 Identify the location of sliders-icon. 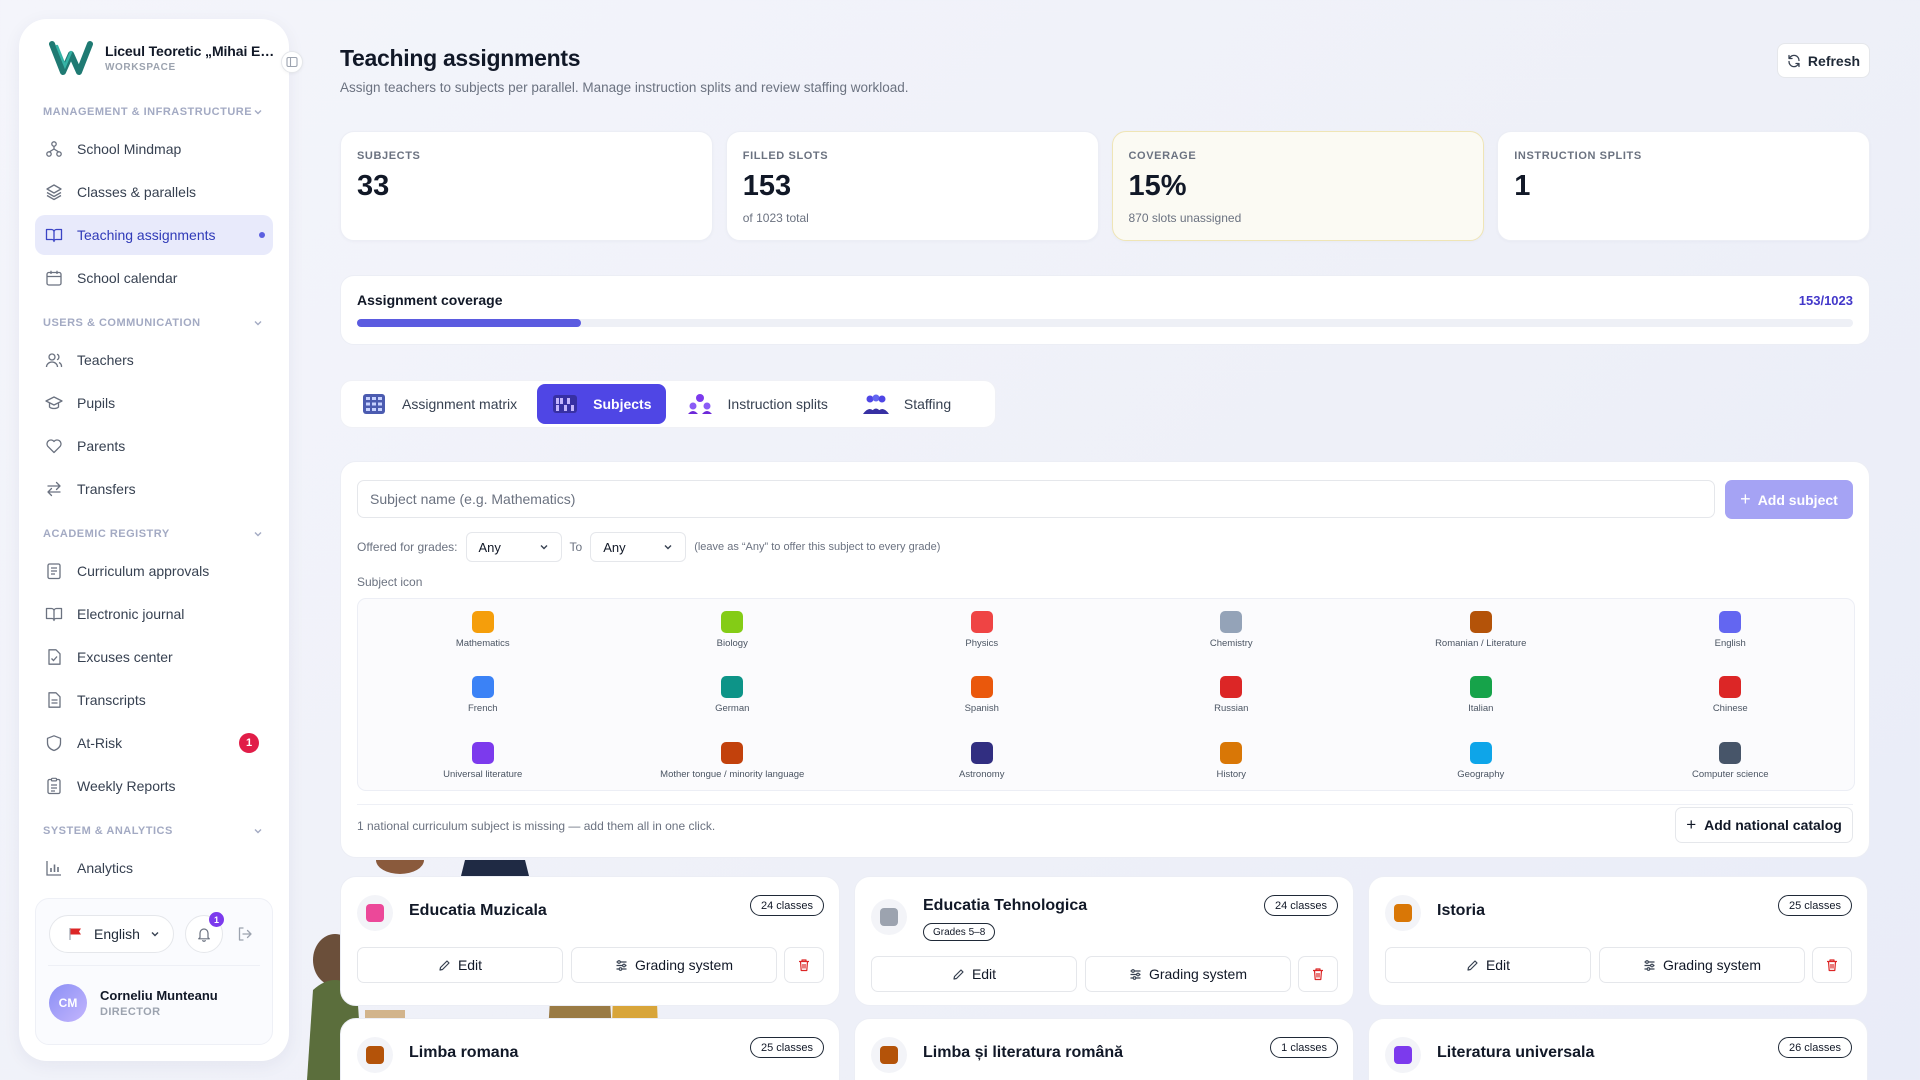
(1135, 974).